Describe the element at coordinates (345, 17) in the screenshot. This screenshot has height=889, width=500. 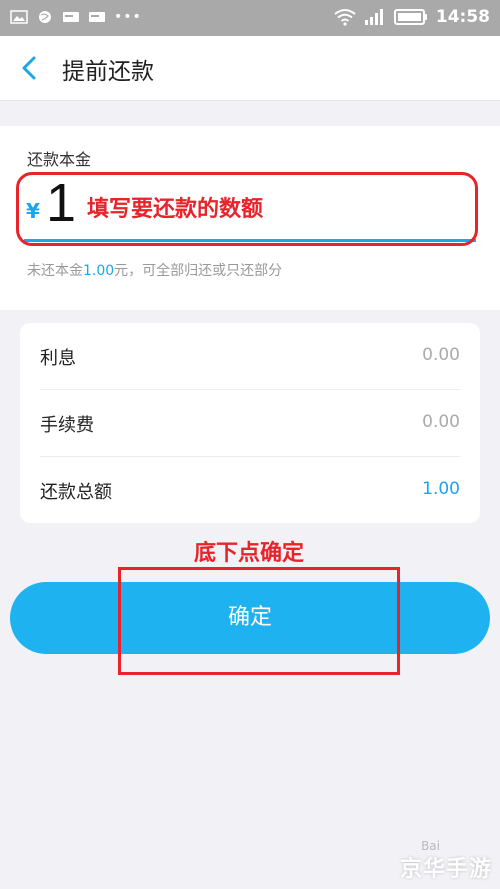
I see `wifi-icon` at that location.